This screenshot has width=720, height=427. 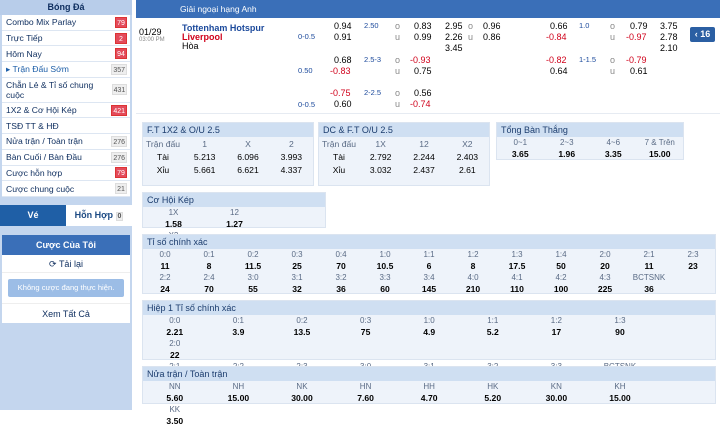 What do you see at coordinates (473, 260) in the screenshot?
I see `odds-option: 1:2 8` at bounding box center [473, 260].